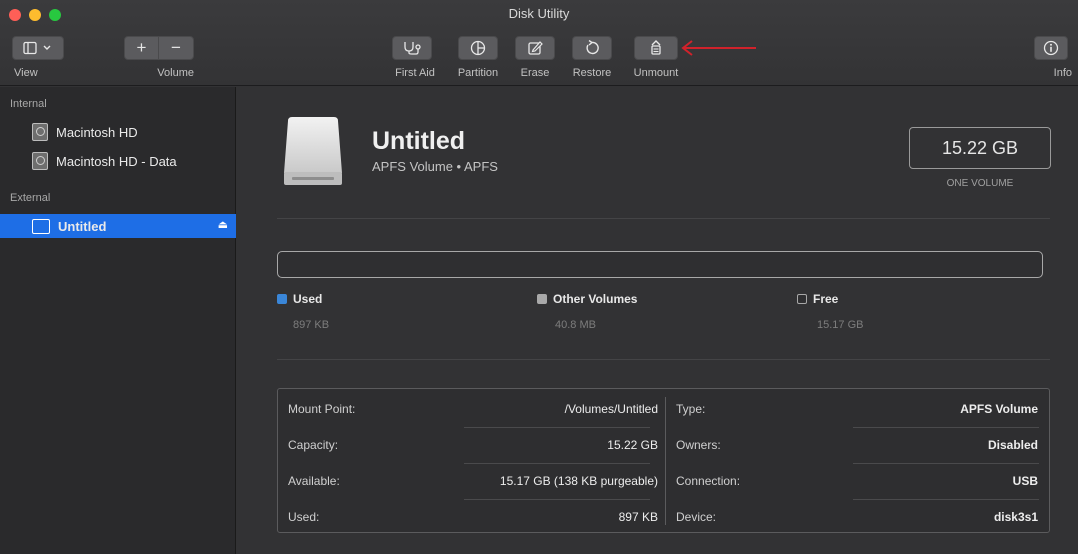  What do you see at coordinates (28, 104) in the screenshot?
I see `sidebar-header-internal: Internal` at bounding box center [28, 104].